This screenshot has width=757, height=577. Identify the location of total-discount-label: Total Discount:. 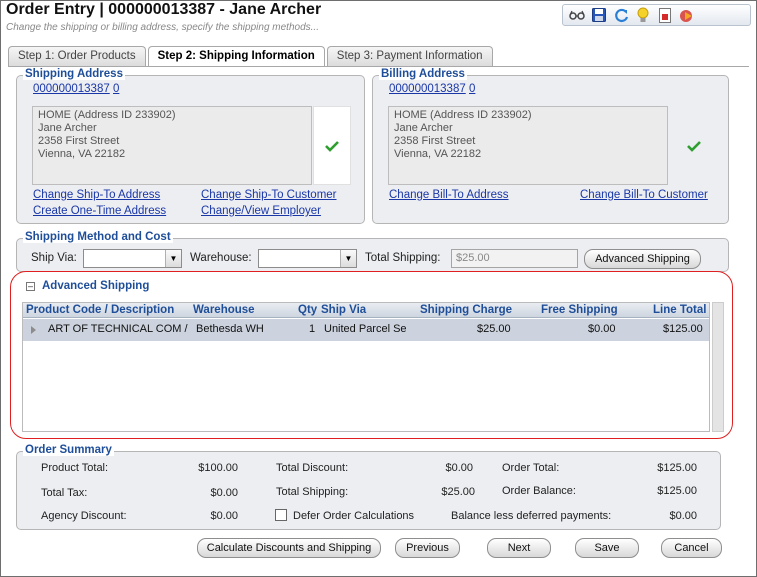
(312, 468).